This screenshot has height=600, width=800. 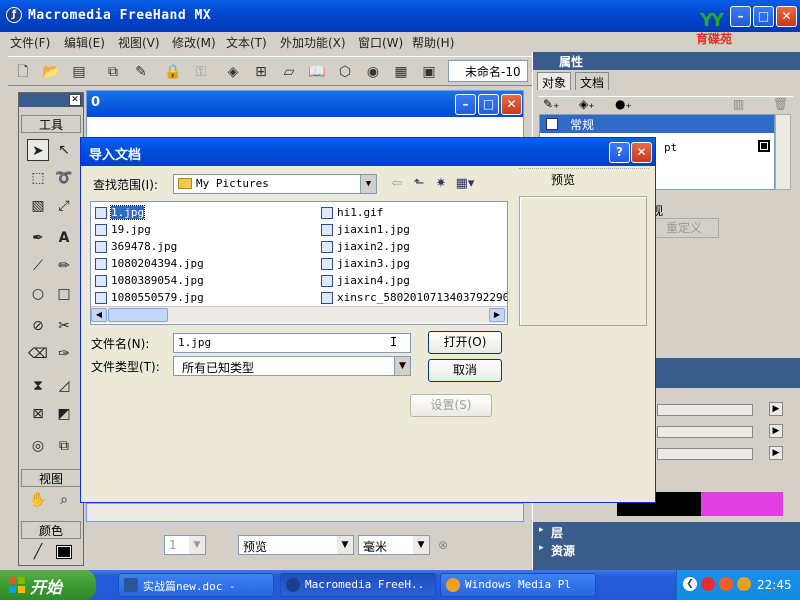 I want to click on menu-edit: 编辑(E), so click(x=84, y=42).